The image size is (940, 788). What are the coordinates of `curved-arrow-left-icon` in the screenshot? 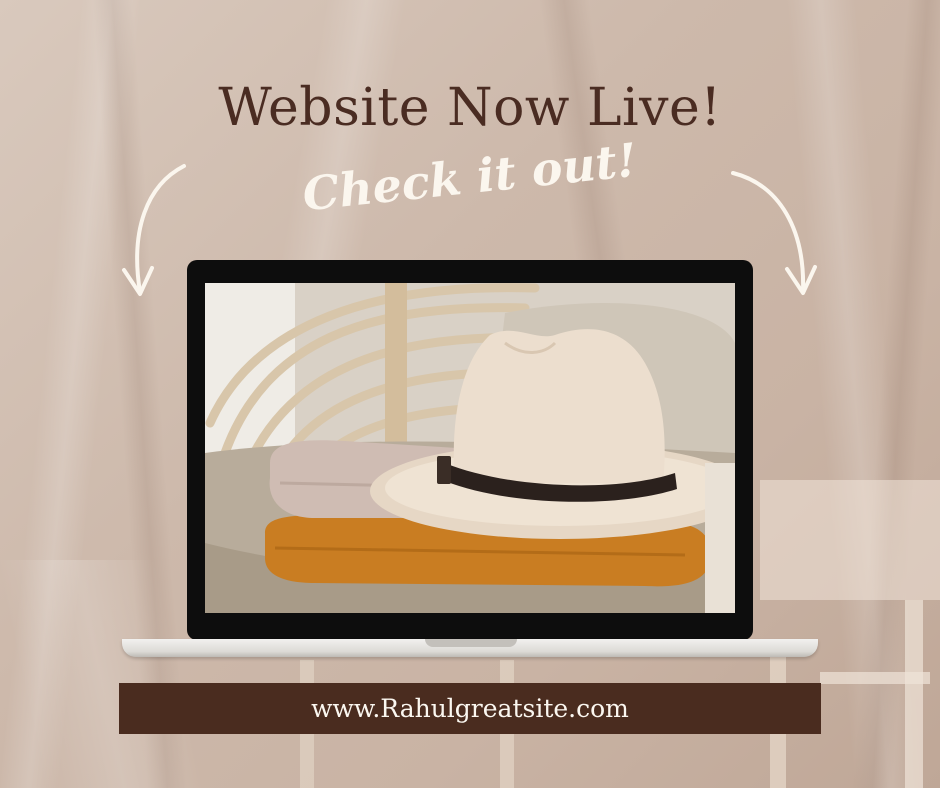 It's located at (154, 230).